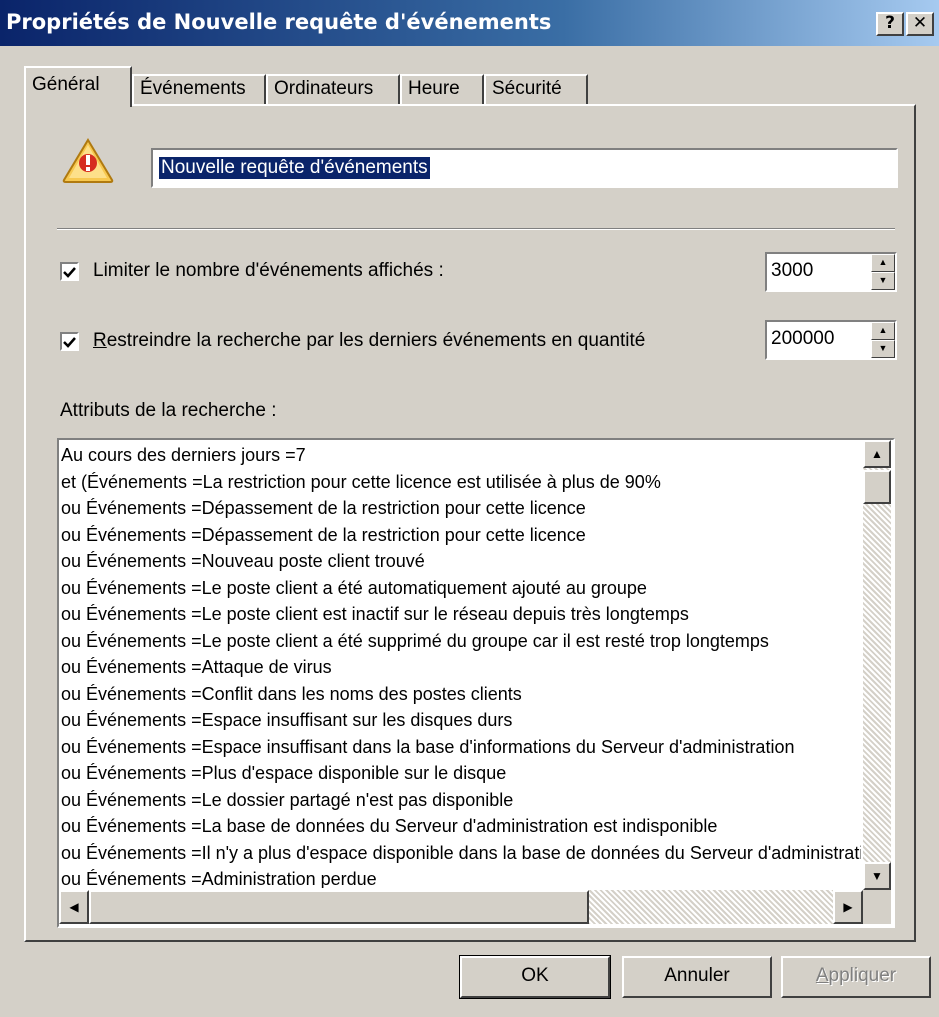 This screenshot has width=939, height=1017. I want to click on tab-evenements: Événements, so click(199, 89).